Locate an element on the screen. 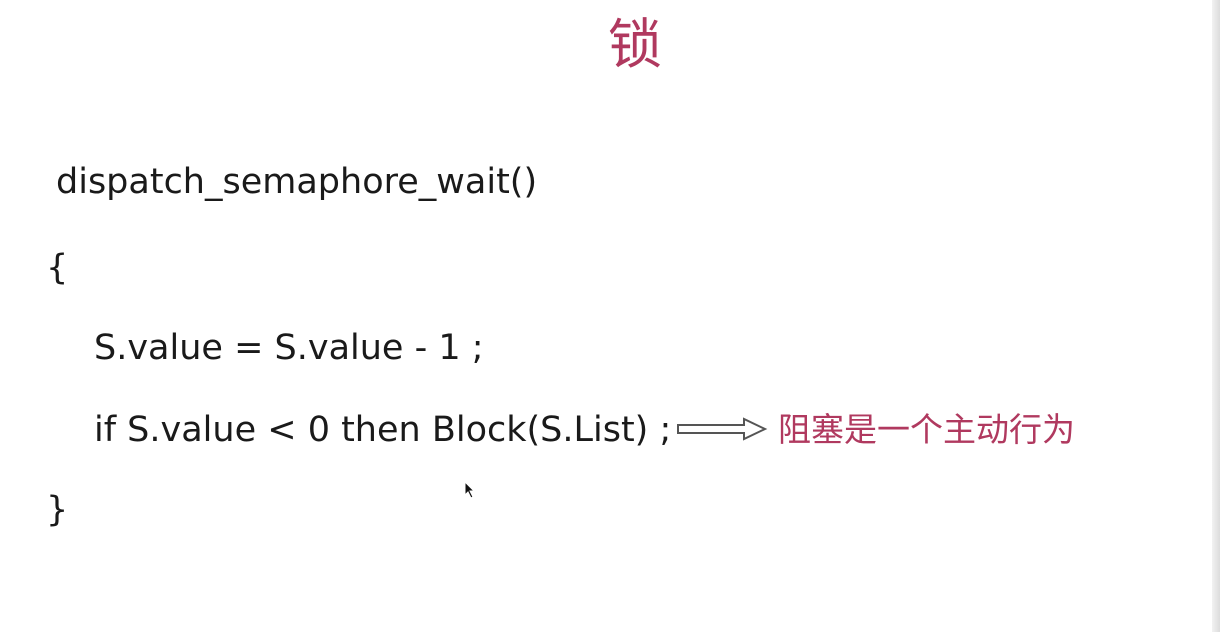  code-line-block-condition: if S.value < 0 then Block(S.List) ; is located at coordinates (383, 430).